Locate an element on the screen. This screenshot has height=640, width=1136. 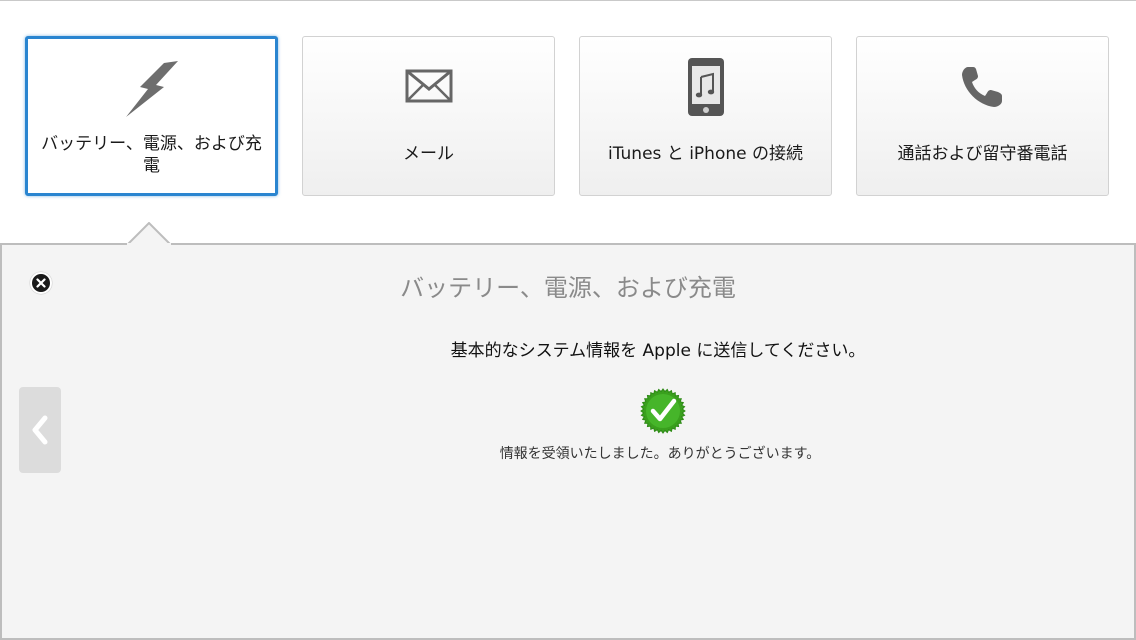
category-tile-calls: 通話および留守番電話 is located at coordinates (982, 116).